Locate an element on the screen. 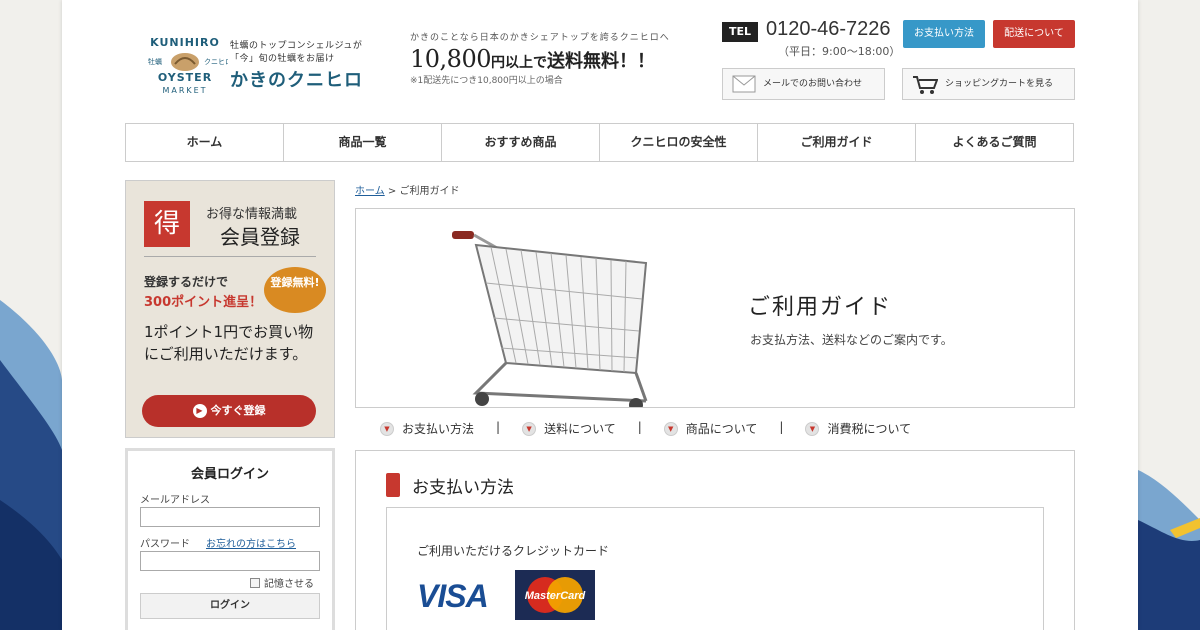  nav-item-faq: よくあるご質問 is located at coordinates (994, 142).